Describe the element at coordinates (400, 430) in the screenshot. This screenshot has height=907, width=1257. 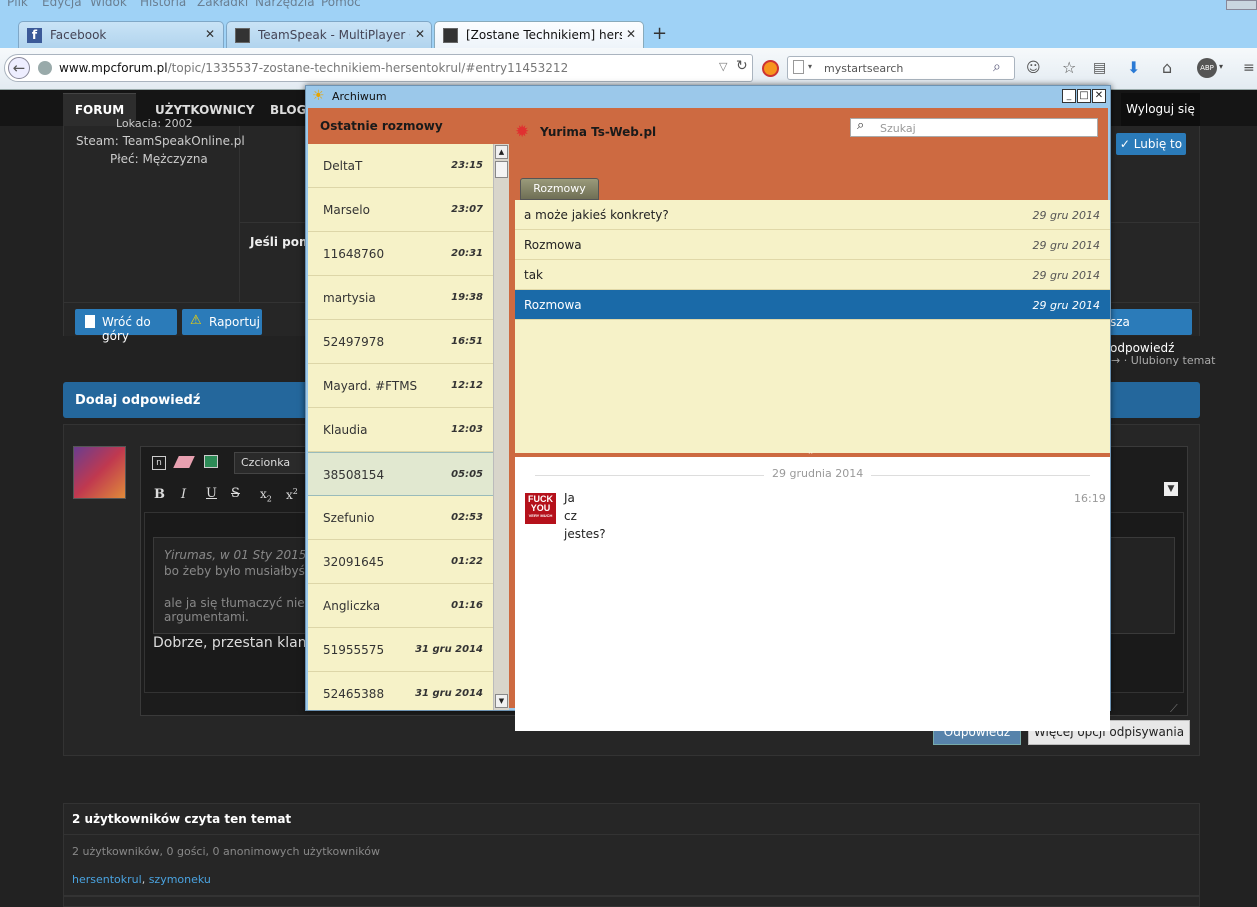
I see `conversation-item: Klaudia 12:03` at that location.